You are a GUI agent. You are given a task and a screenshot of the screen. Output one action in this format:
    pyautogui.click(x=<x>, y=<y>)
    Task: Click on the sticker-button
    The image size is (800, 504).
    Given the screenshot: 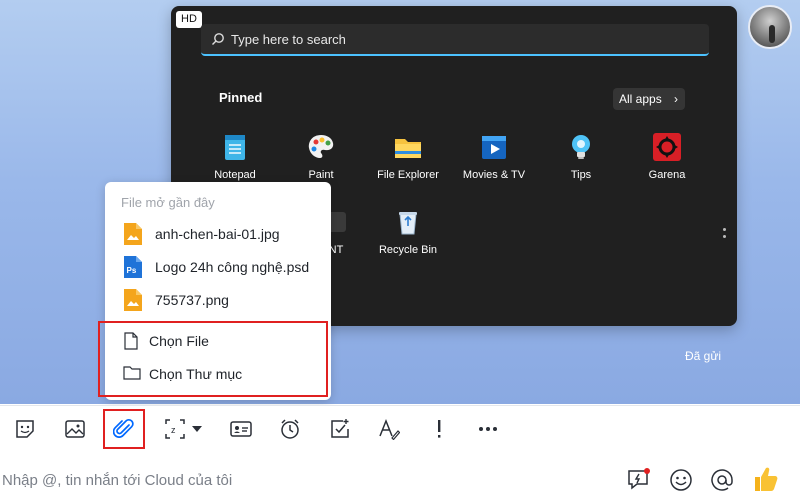 What is the action you would take?
    pyautogui.click(x=25, y=429)
    